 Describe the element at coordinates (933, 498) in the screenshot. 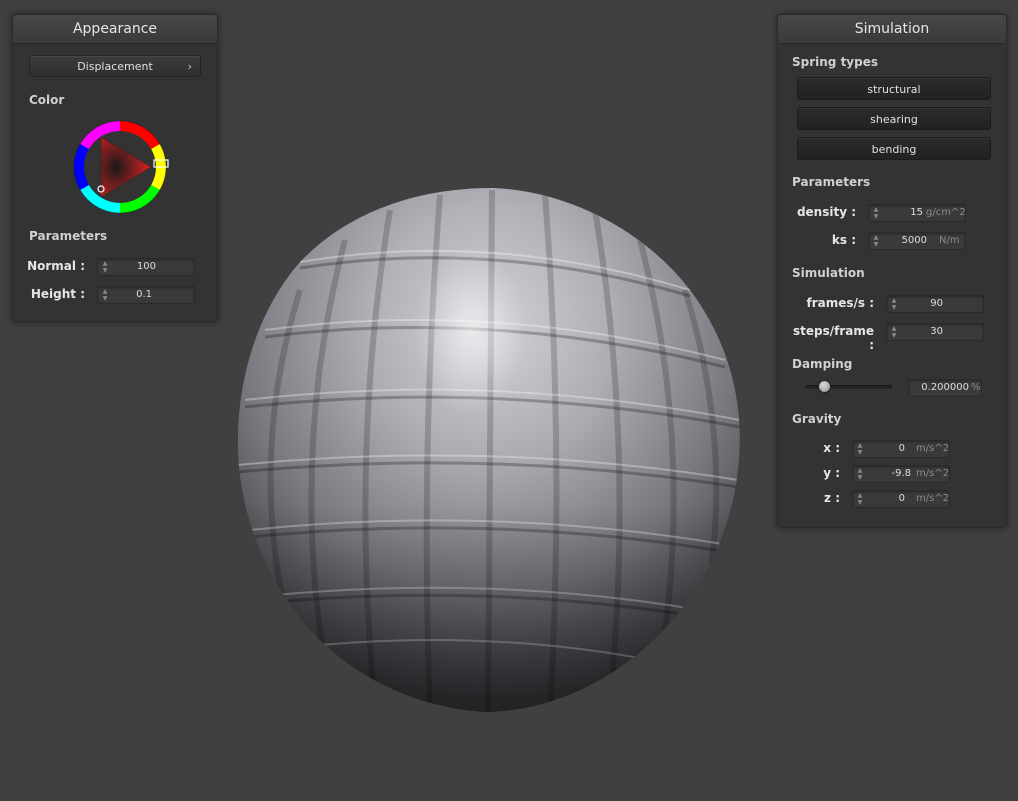

I see `gravity-z-unit: m/s^2` at that location.